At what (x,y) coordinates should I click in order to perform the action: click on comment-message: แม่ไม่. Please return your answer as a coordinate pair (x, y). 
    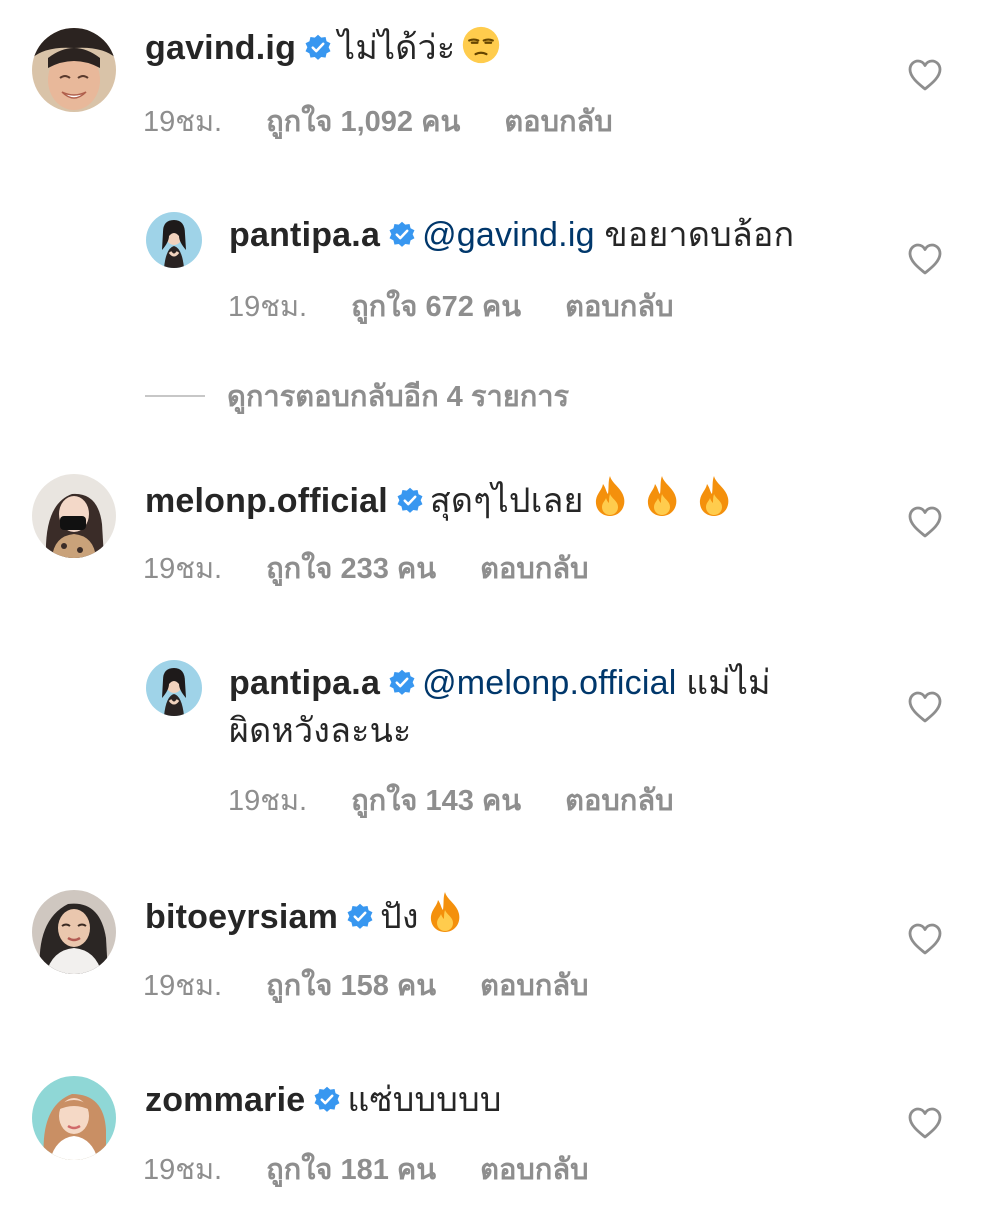
    Looking at the image, I should click on (728, 683).